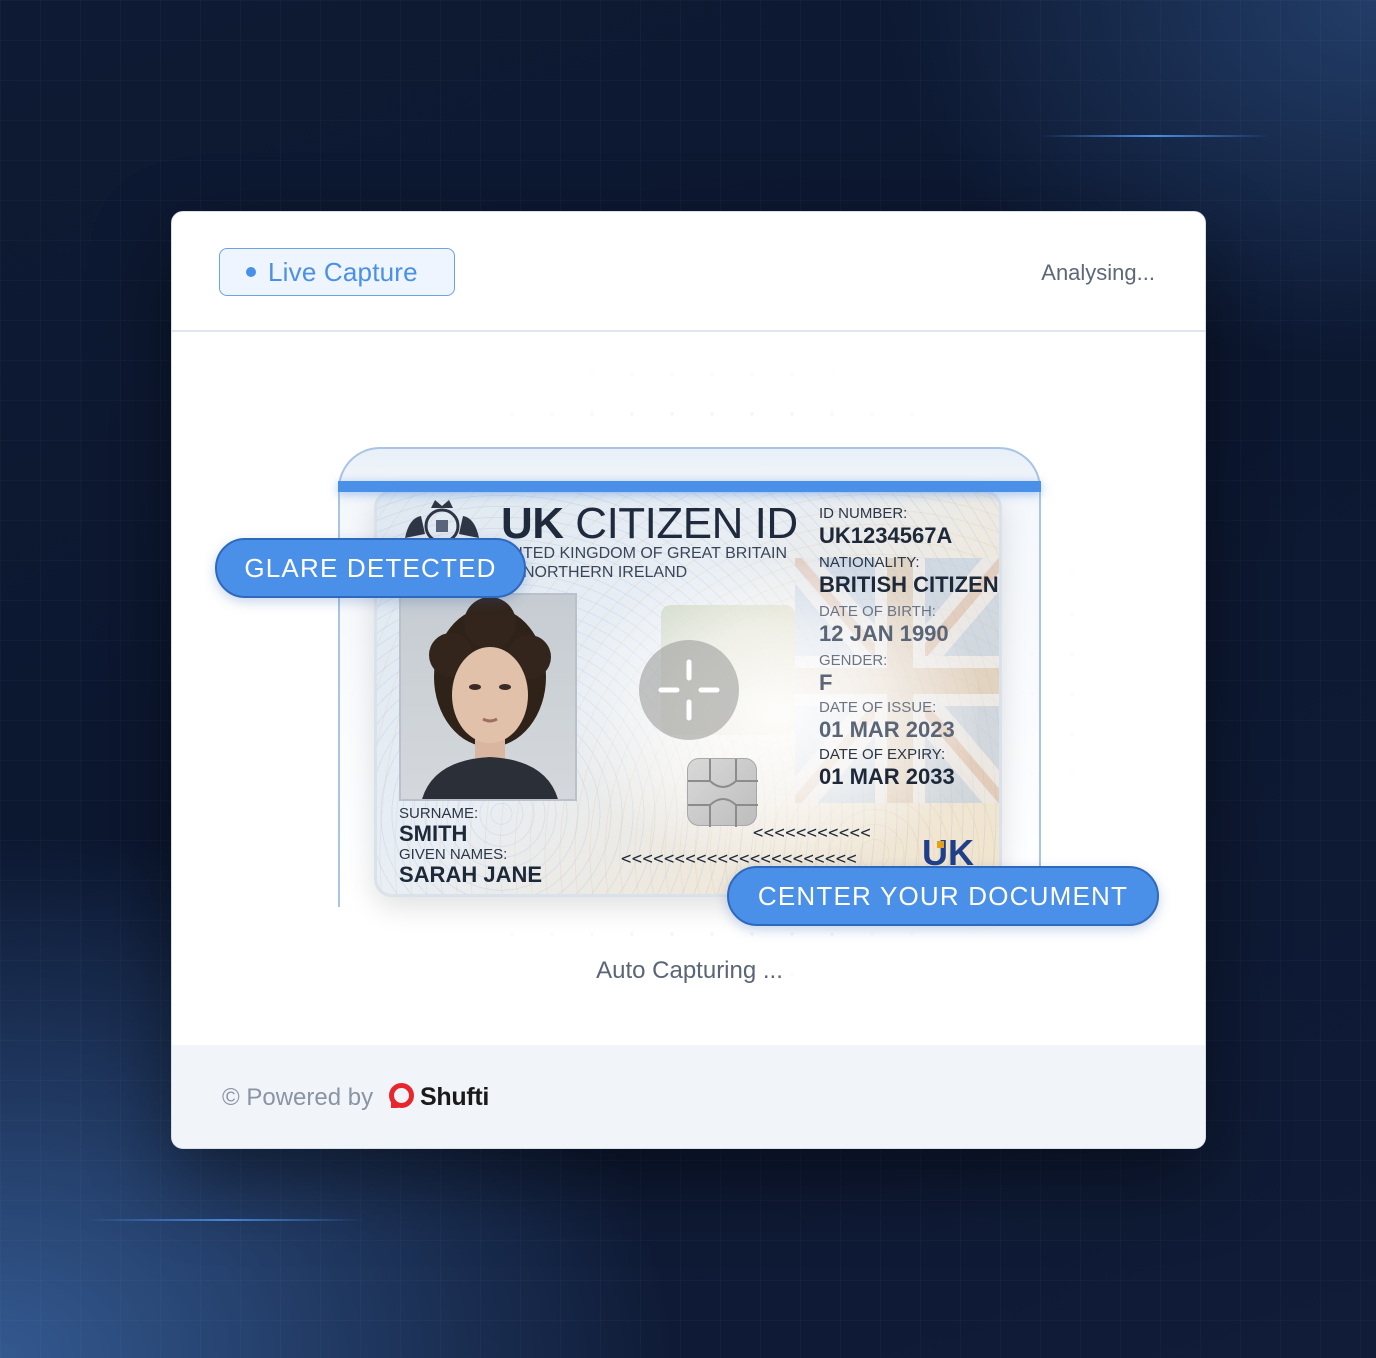 This screenshot has height=1358, width=1376. Describe the element at coordinates (298, 1097) in the screenshot. I see `powered-by-label: © Powered by` at that location.